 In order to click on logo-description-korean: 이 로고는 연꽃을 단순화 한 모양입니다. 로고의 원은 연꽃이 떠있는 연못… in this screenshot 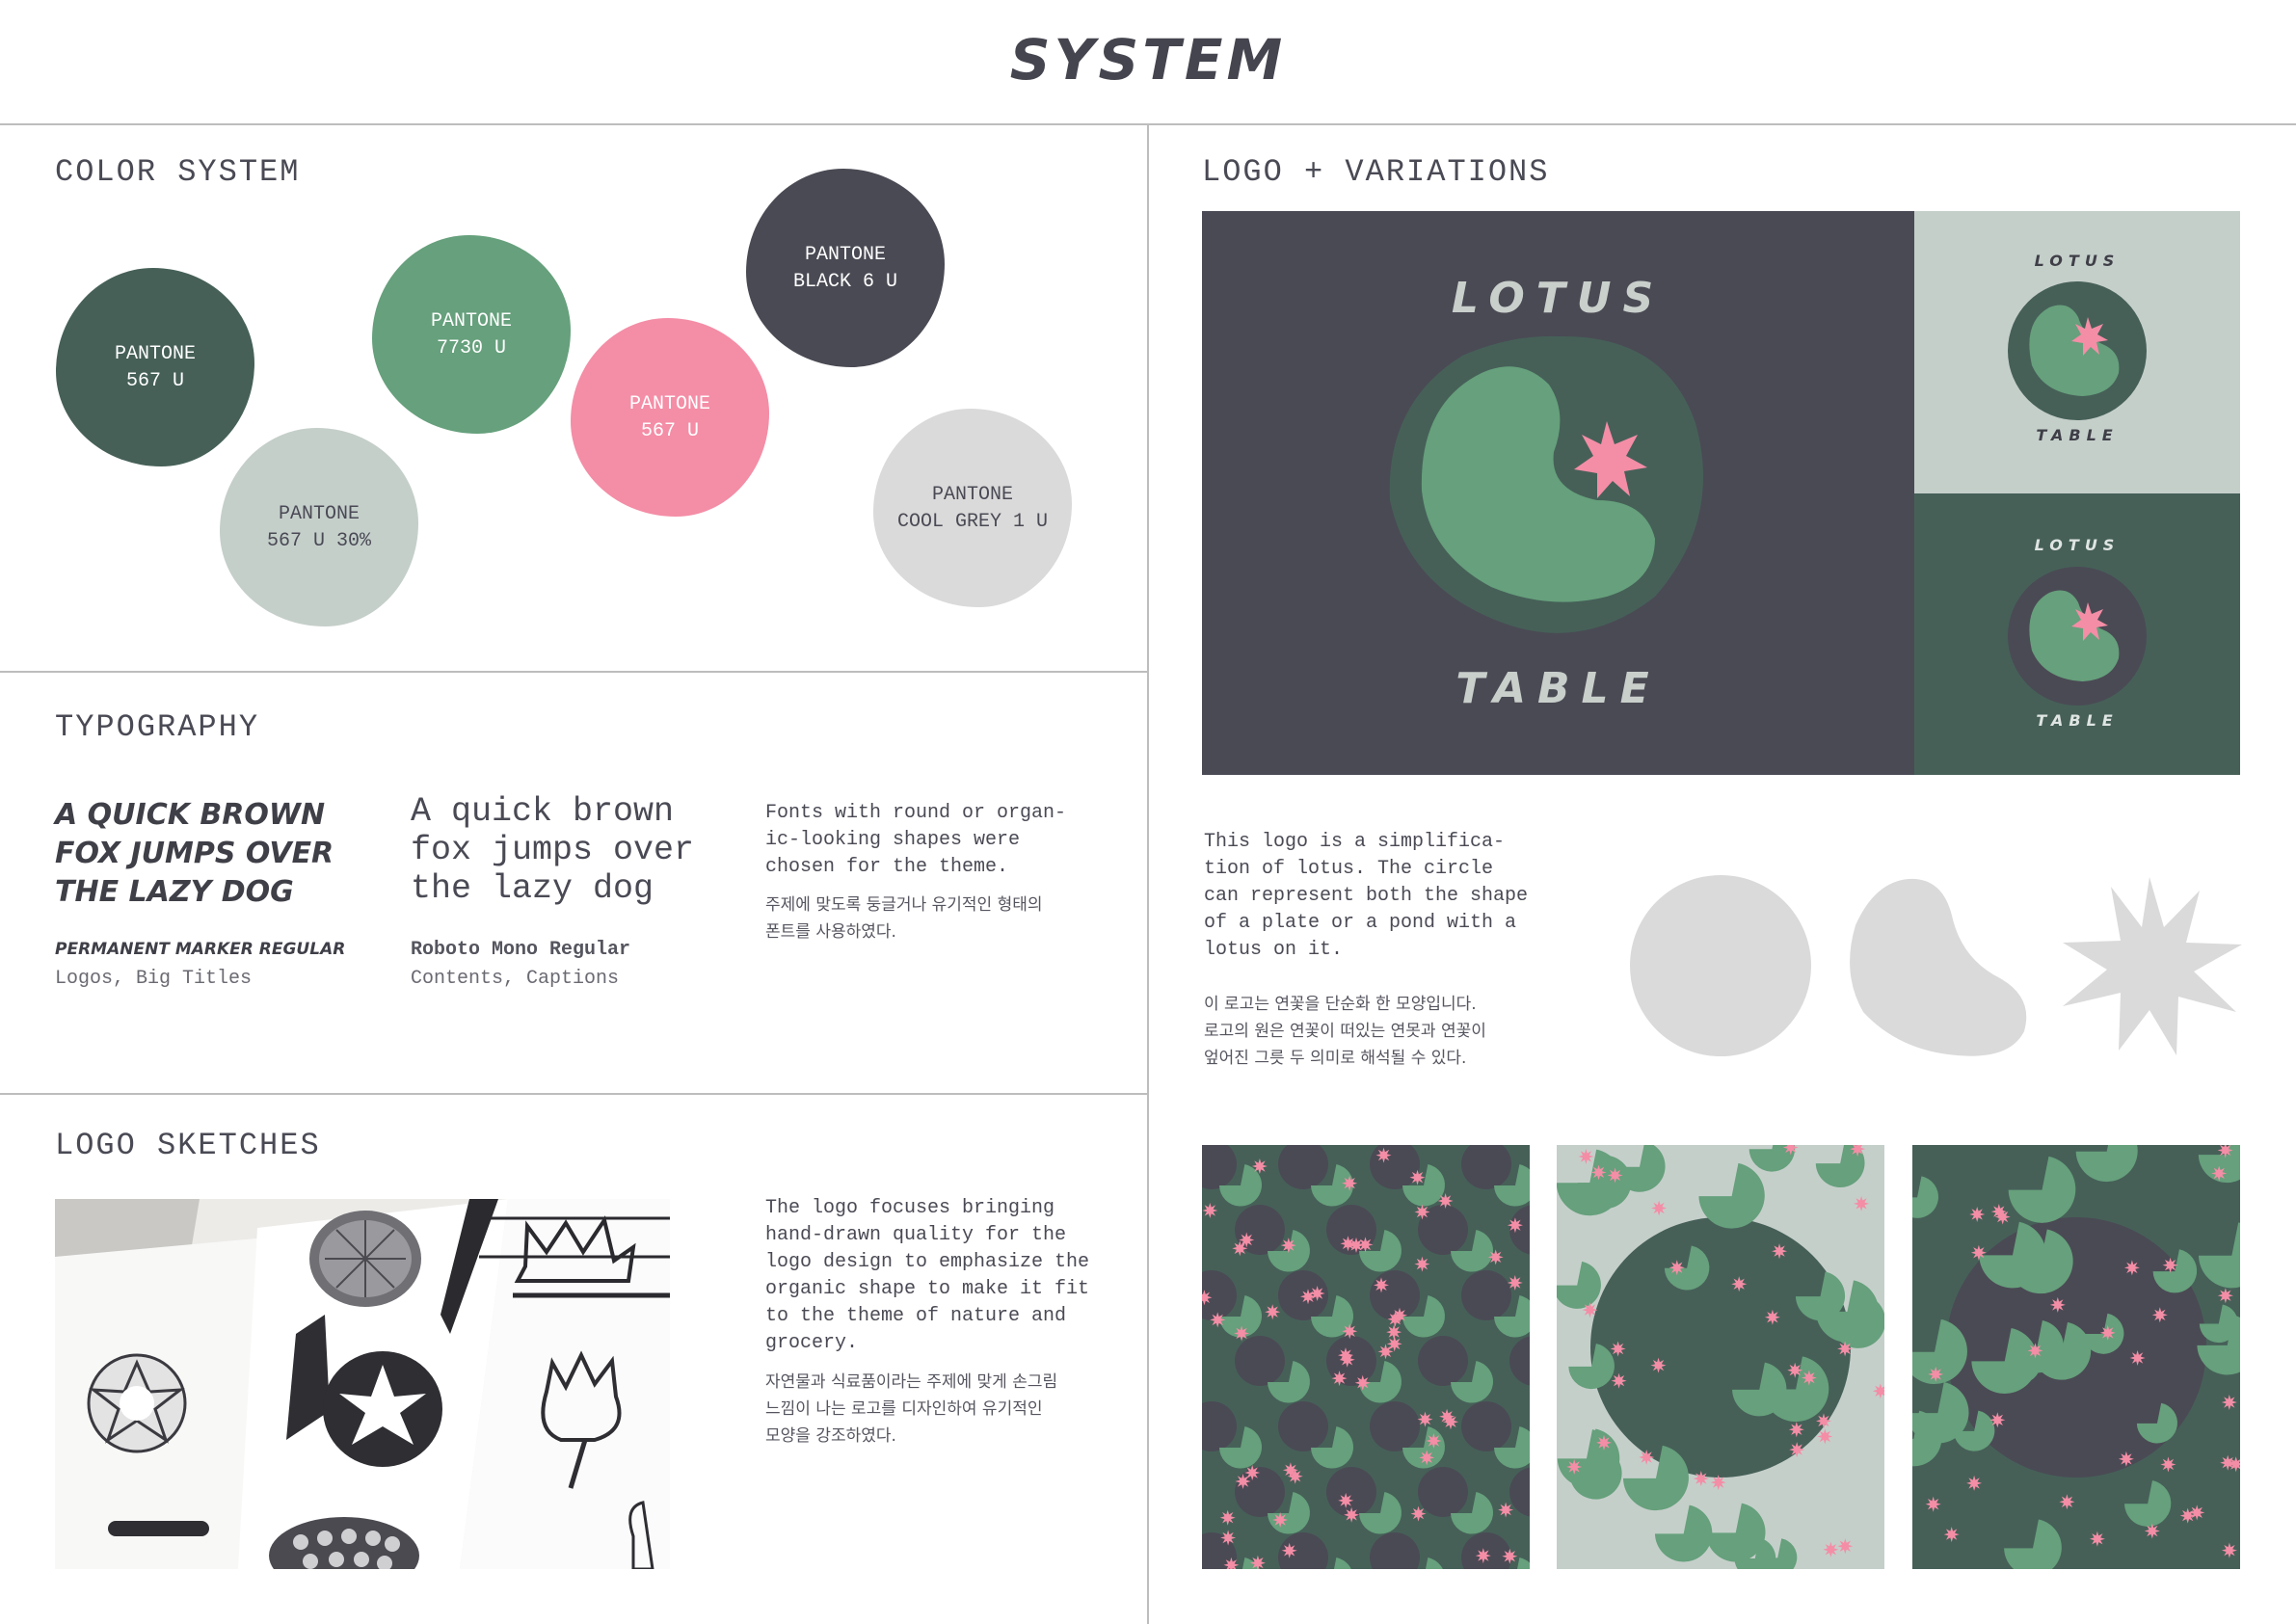, I will do `click(1345, 1031)`.